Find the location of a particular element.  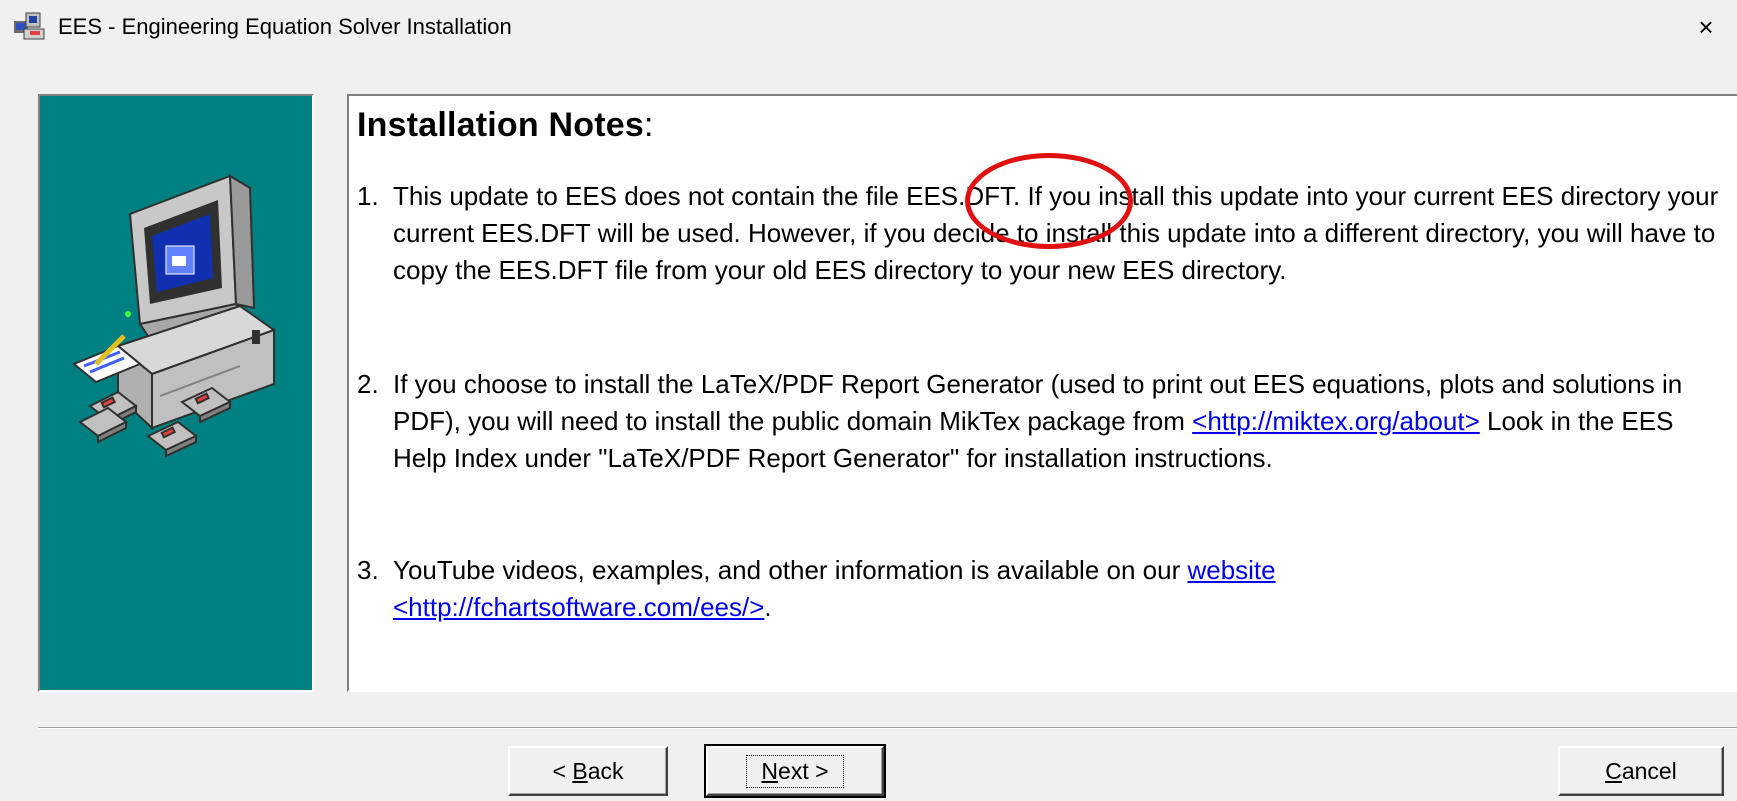

note-number: 2. is located at coordinates (368, 384).